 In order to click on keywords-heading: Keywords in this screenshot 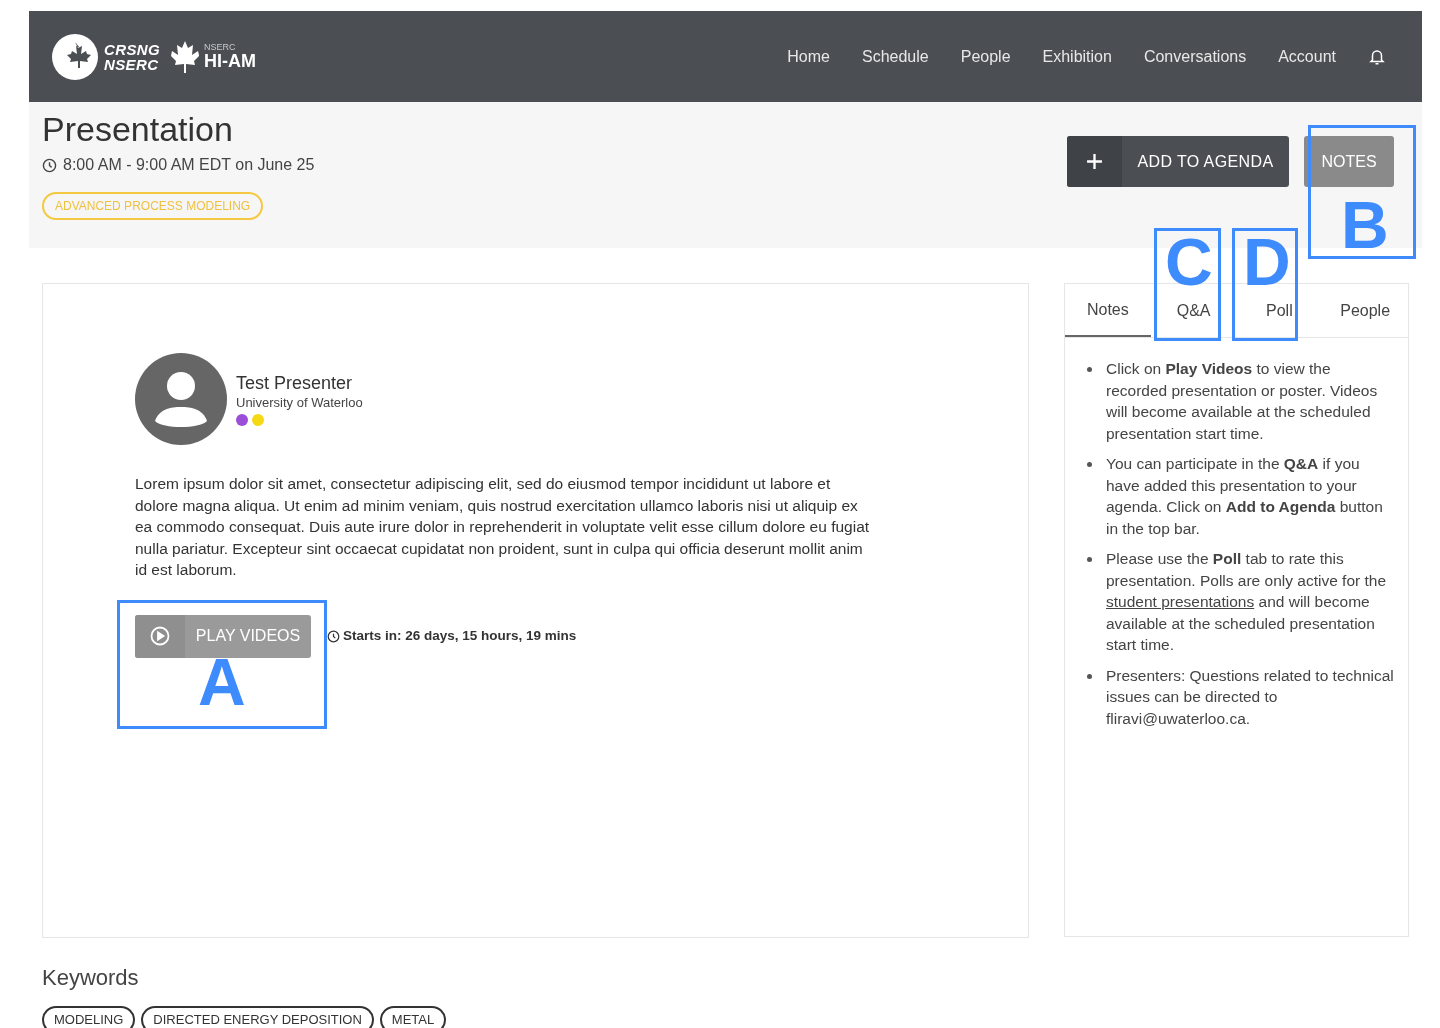, I will do `click(91, 978)`.